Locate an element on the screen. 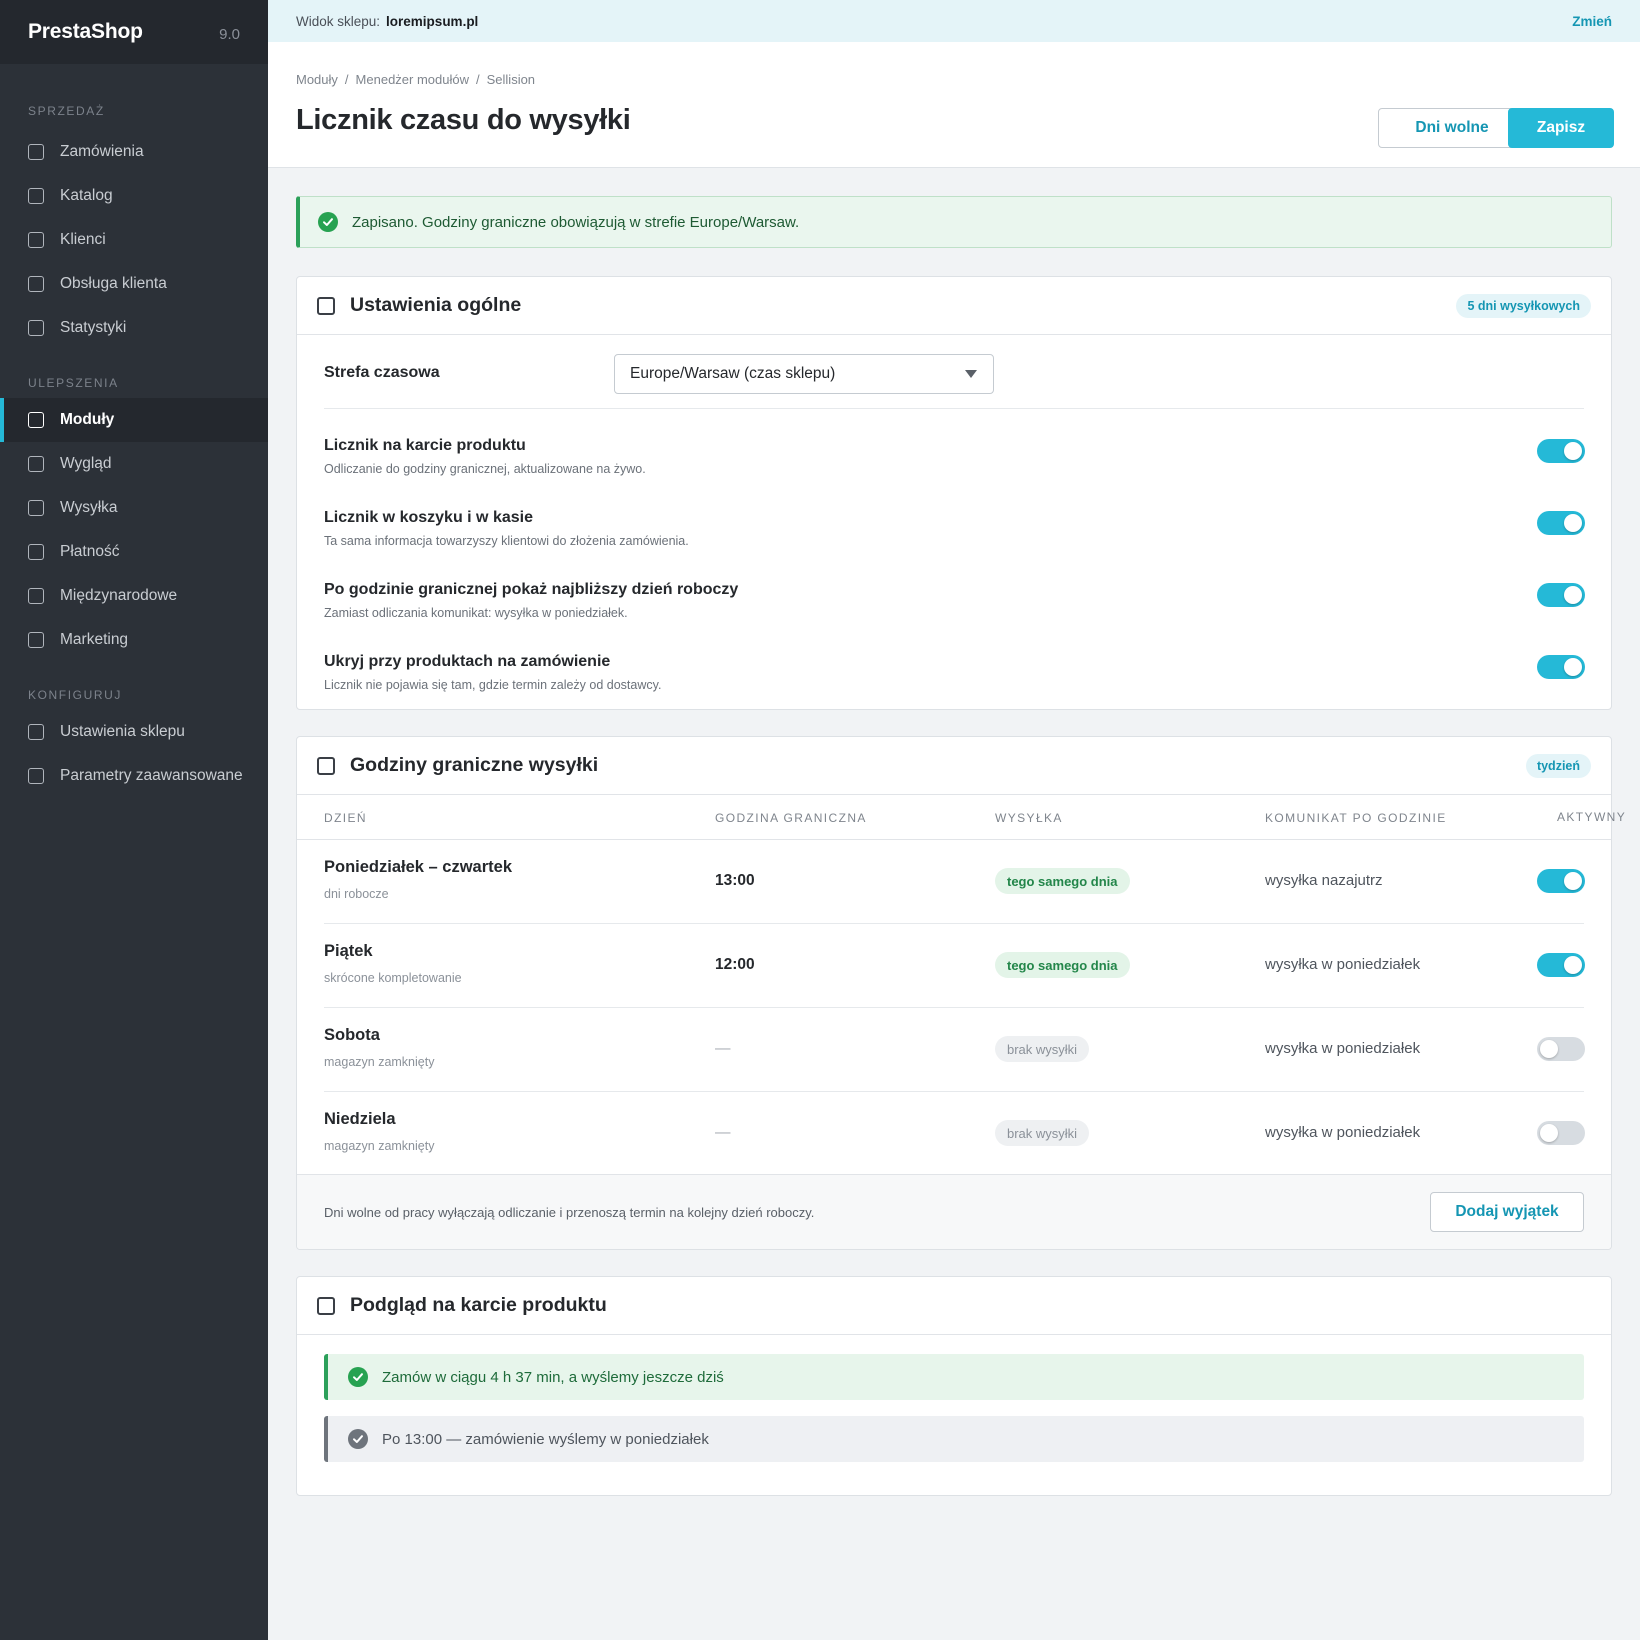 Image resolution: width=1640 pixels, height=1640 pixels. international-icon is located at coordinates (36, 596).